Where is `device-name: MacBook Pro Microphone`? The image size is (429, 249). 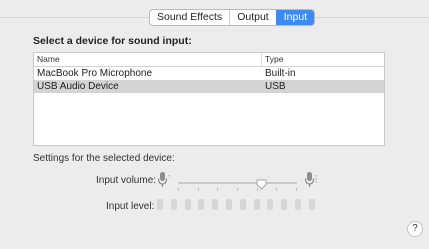 device-name: MacBook Pro Microphone is located at coordinates (95, 73).